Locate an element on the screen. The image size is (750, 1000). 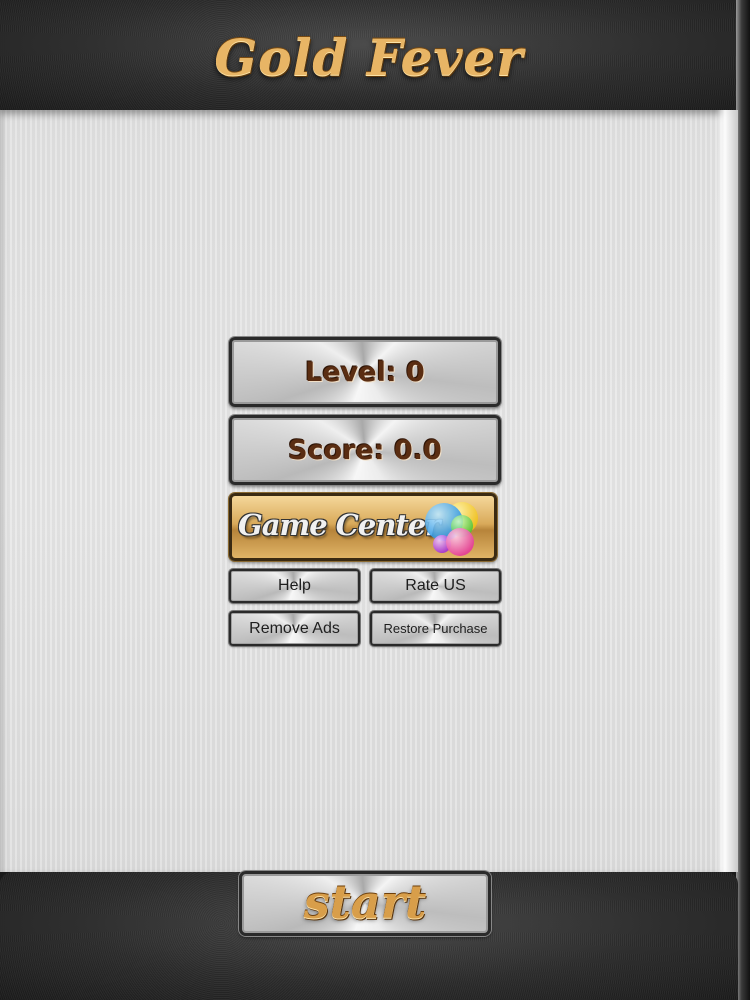
header-bar: Gold Fever is located at coordinates (369, 55).